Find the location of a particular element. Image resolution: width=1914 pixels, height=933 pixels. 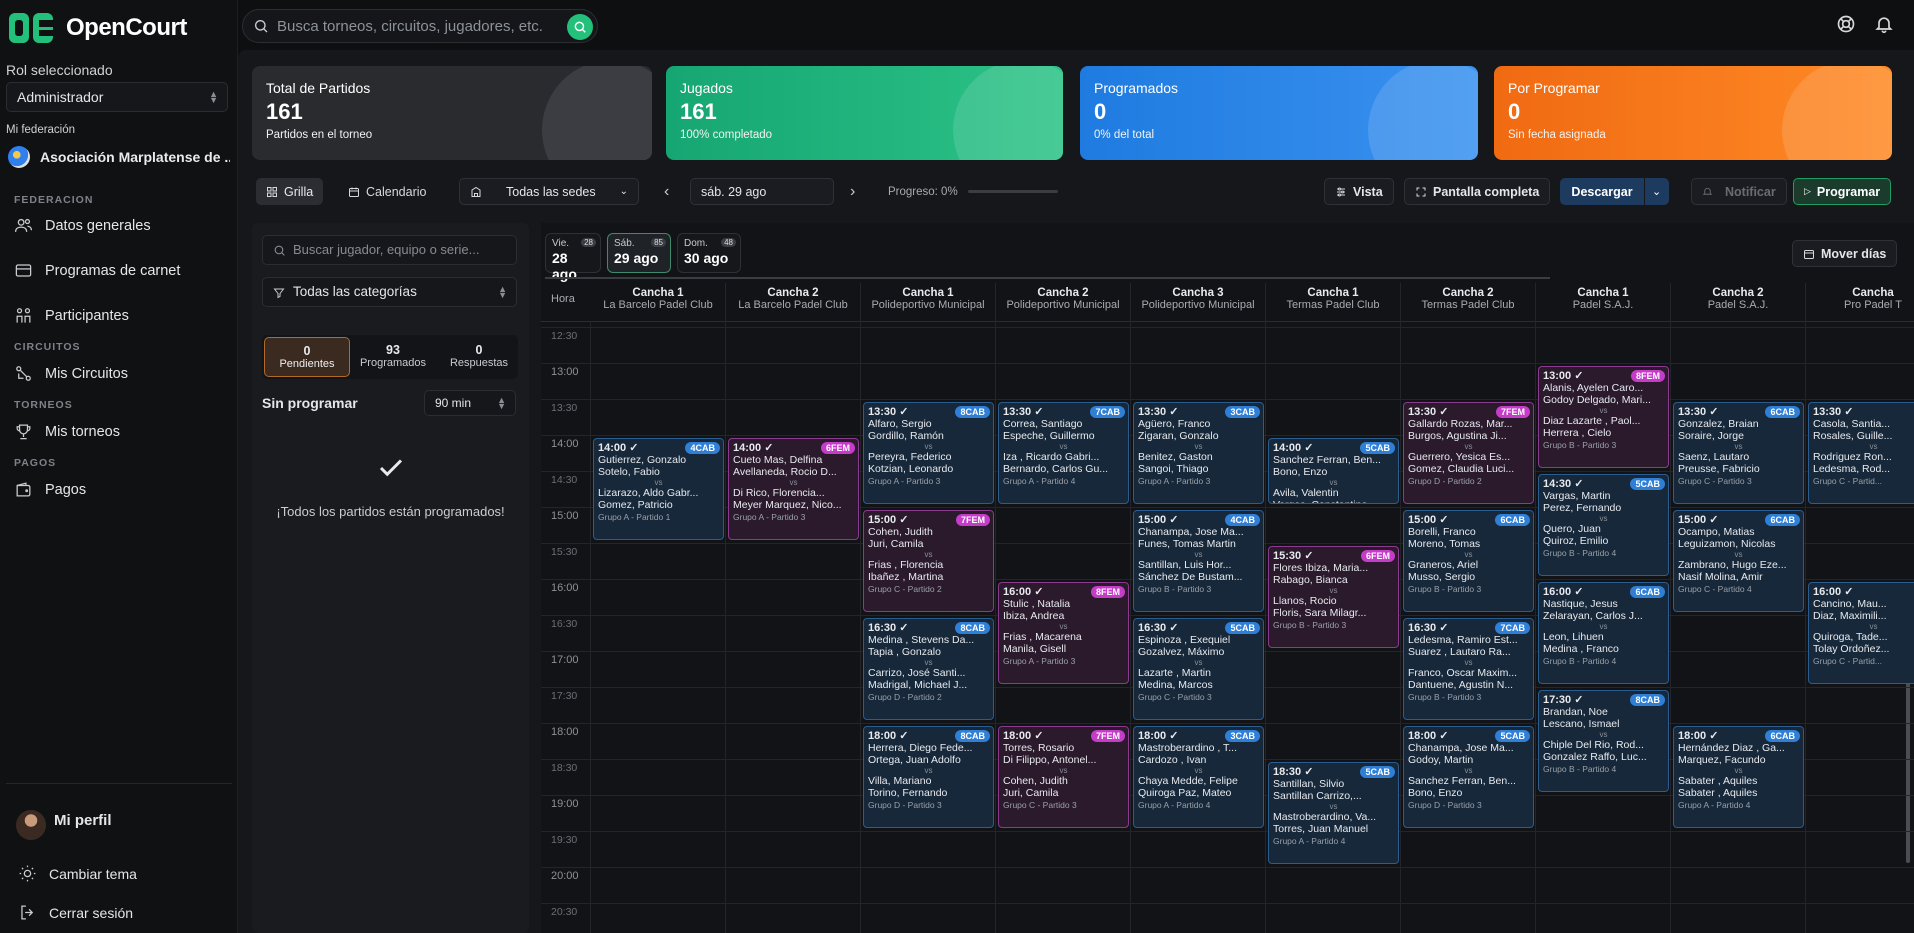

calendar-view-tab: Calendario is located at coordinates (387, 191).